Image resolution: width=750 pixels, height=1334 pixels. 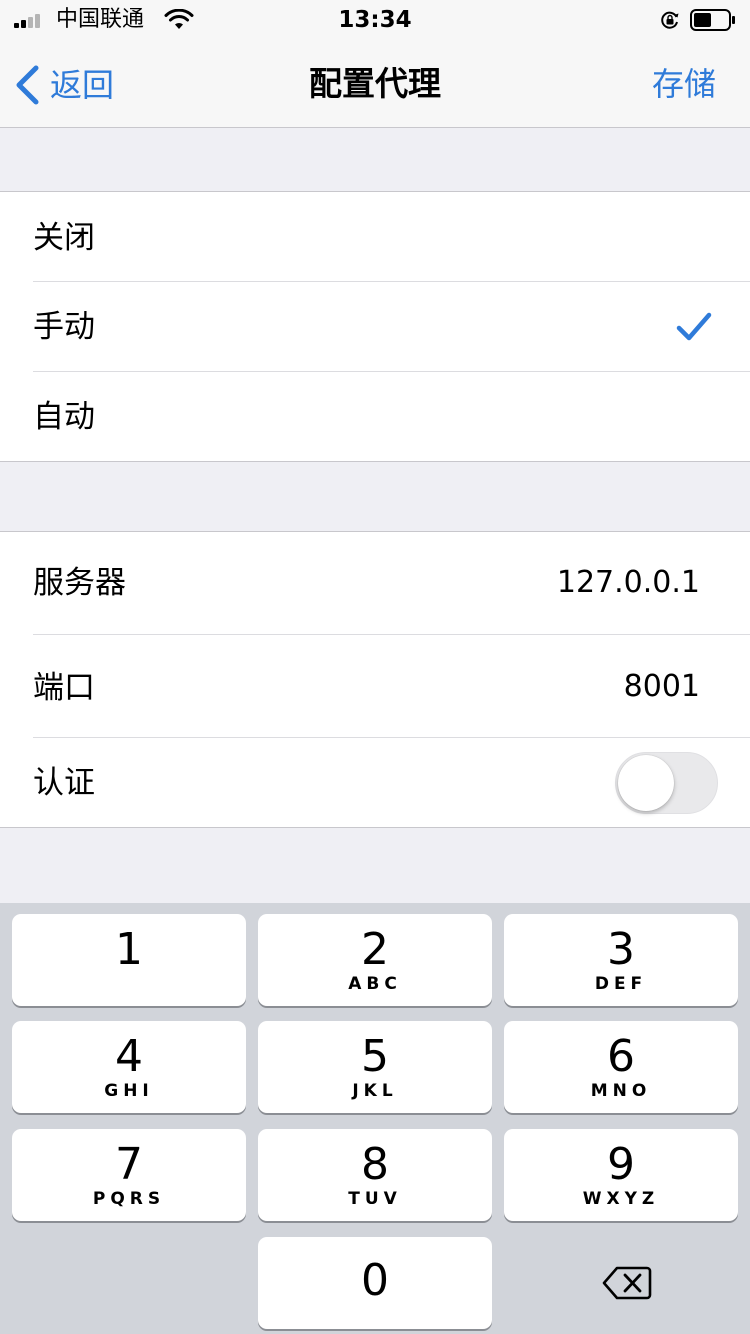 I want to click on page-title: 配置代理, so click(x=375, y=83).